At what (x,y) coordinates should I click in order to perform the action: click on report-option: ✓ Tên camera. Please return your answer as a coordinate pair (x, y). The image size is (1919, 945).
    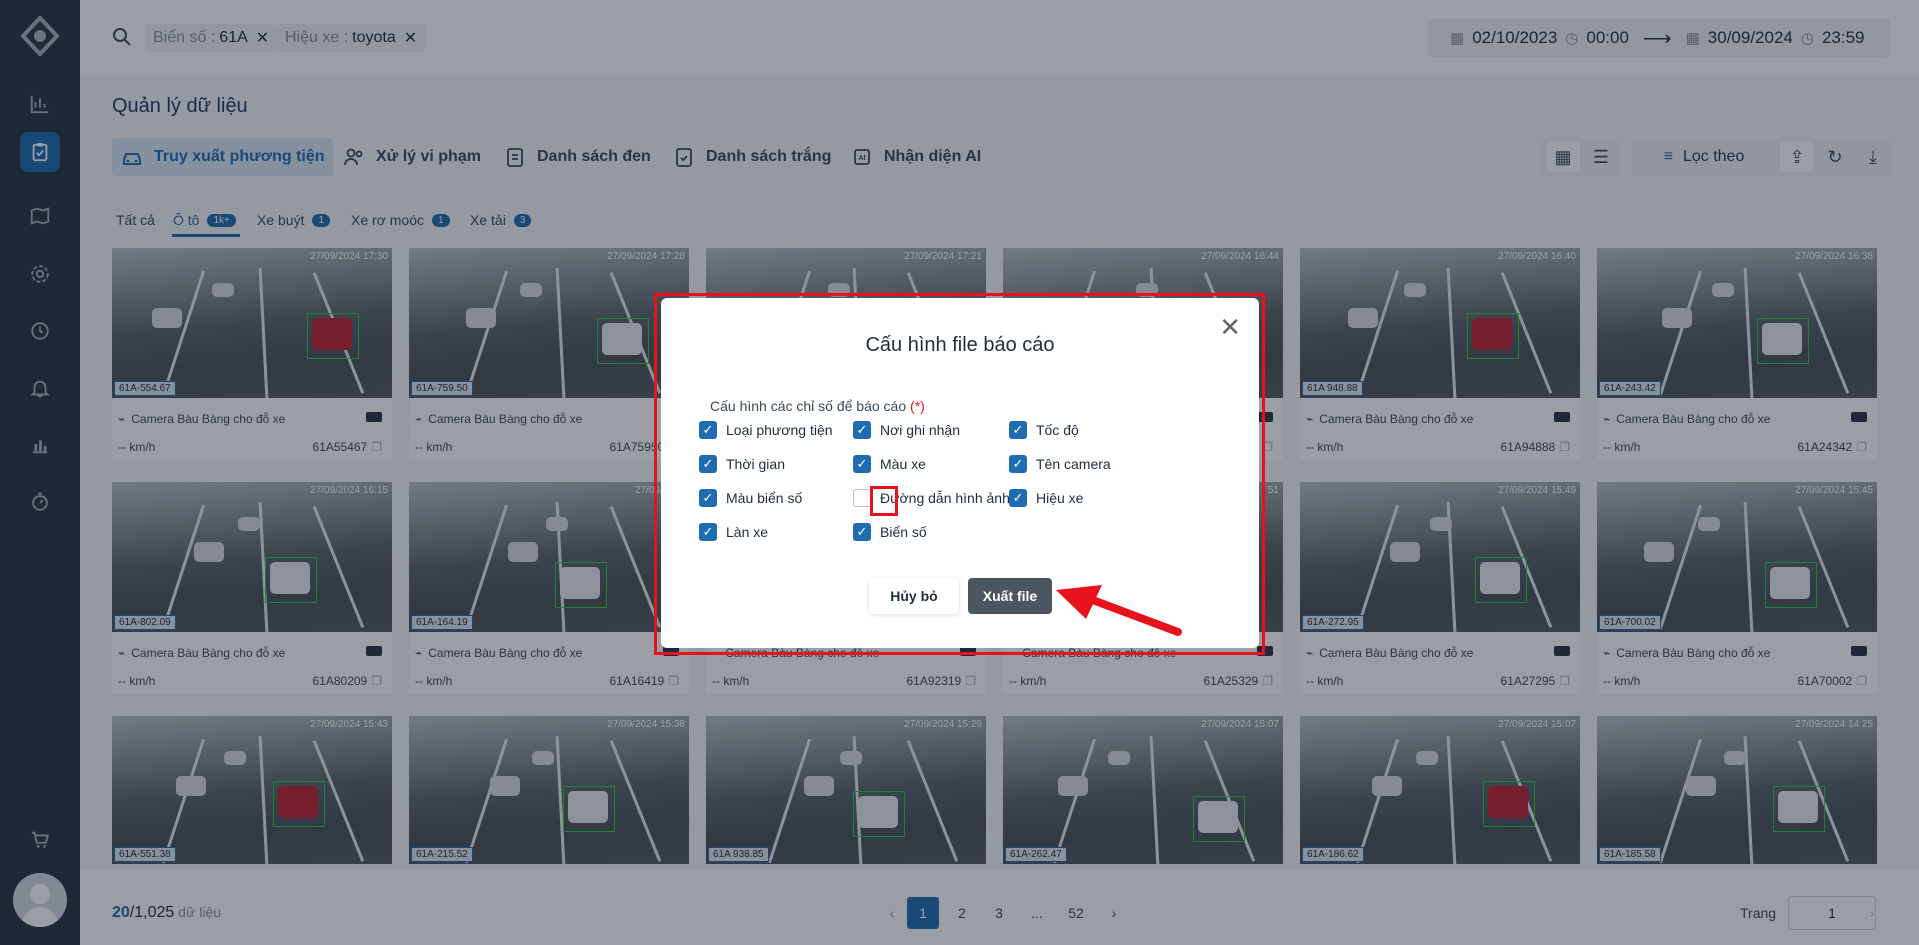
    Looking at the image, I should click on (1060, 464).